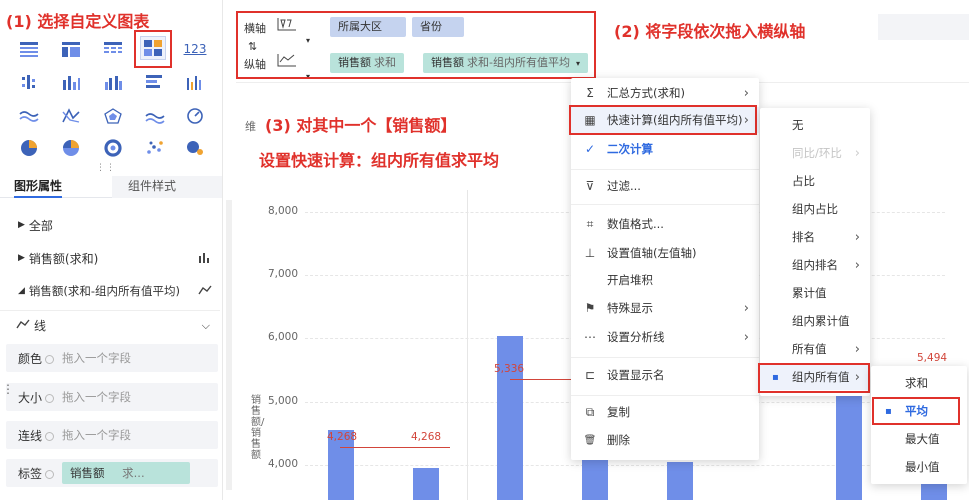 This screenshot has height=500, width=969. Describe the element at coordinates (590, 253) in the screenshot. I see `axis-icon: ⊥` at that location.